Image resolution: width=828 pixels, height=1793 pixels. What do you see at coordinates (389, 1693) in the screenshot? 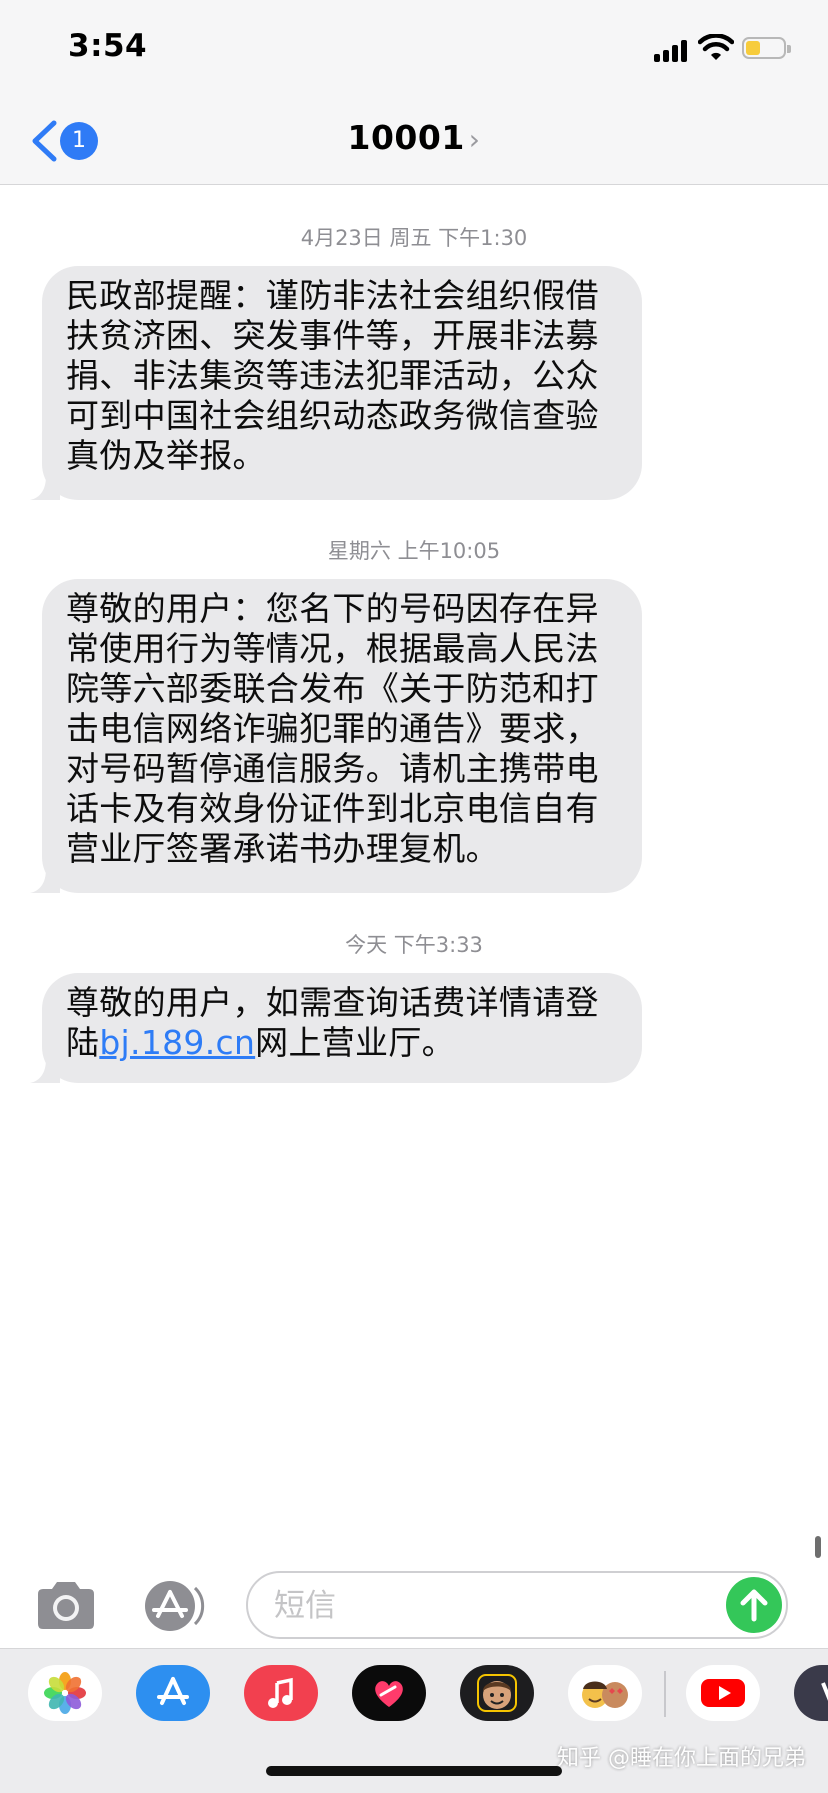
I see `digital-touch-icon` at bounding box center [389, 1693].